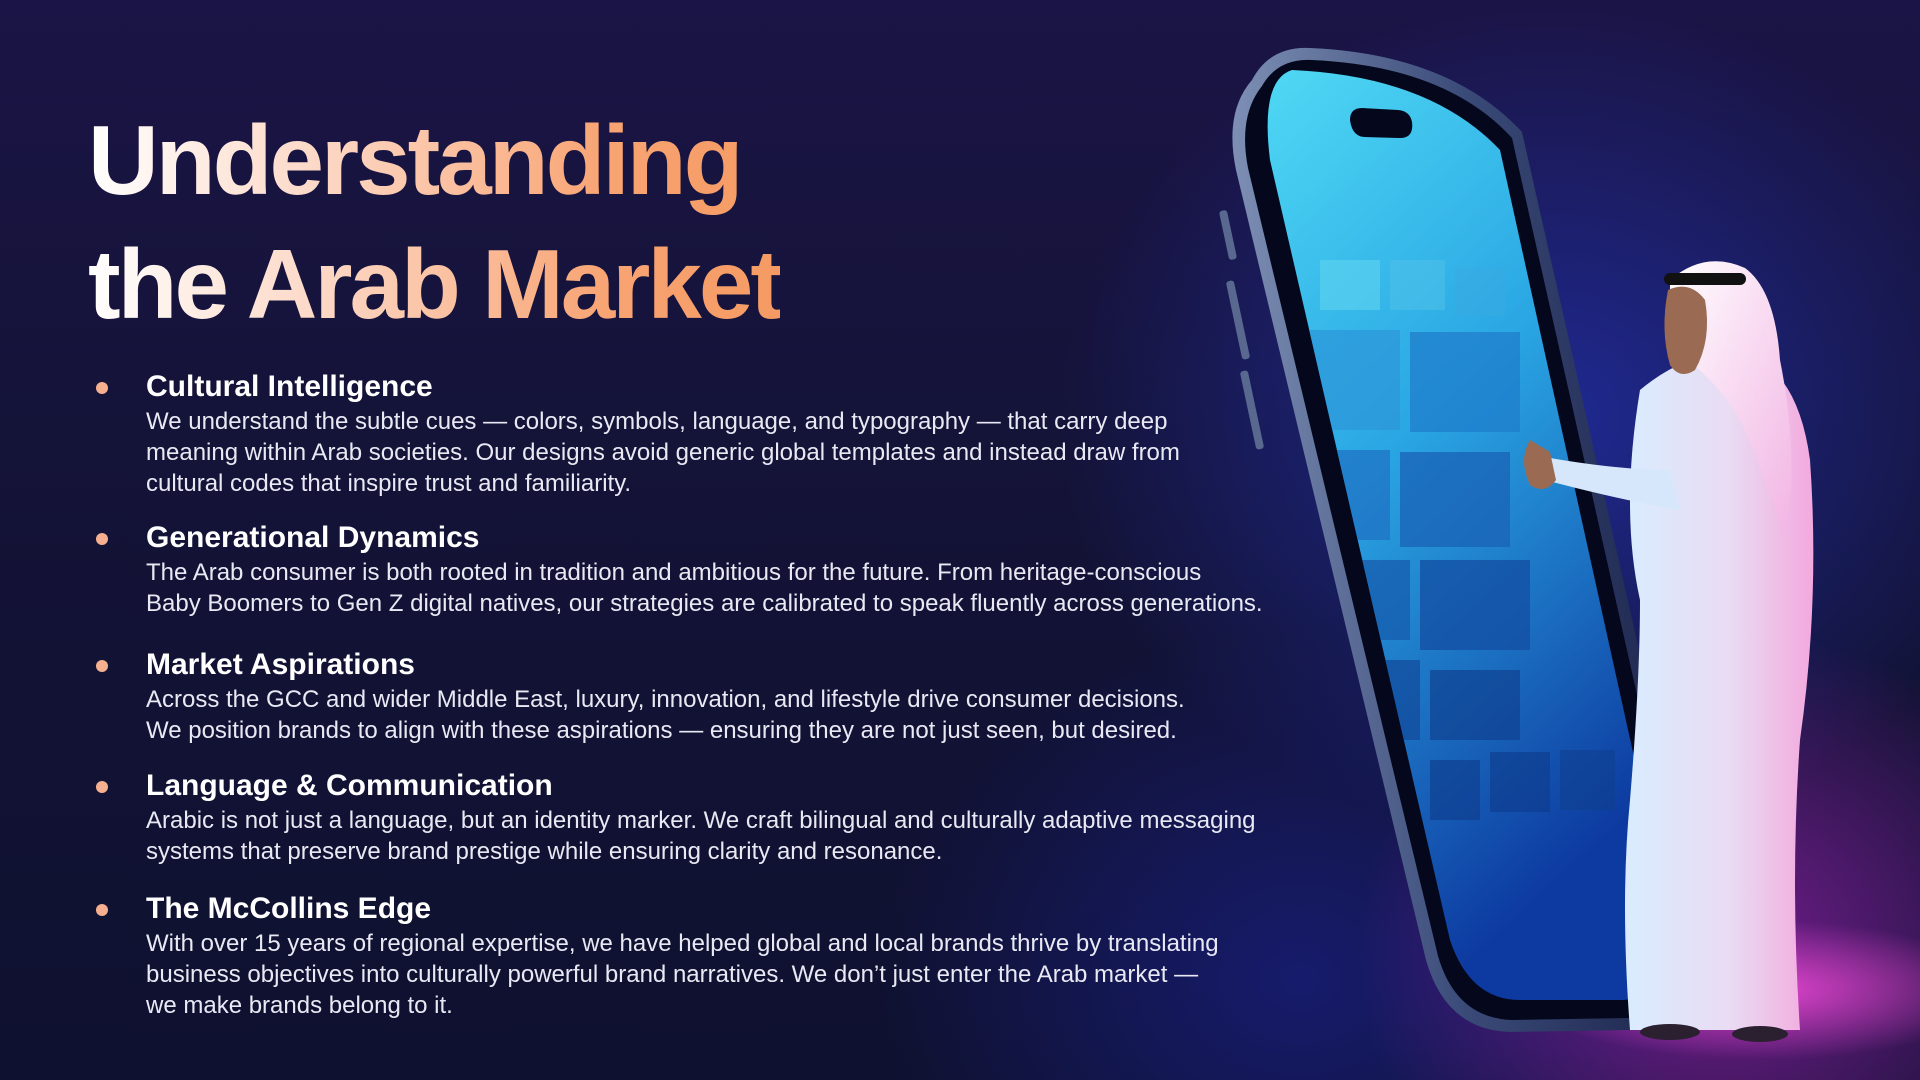 The height and width of the screenshot is (1080, 1920). I want to click on bullet-text-line: we make brands belong to it., so click(299, 1005).